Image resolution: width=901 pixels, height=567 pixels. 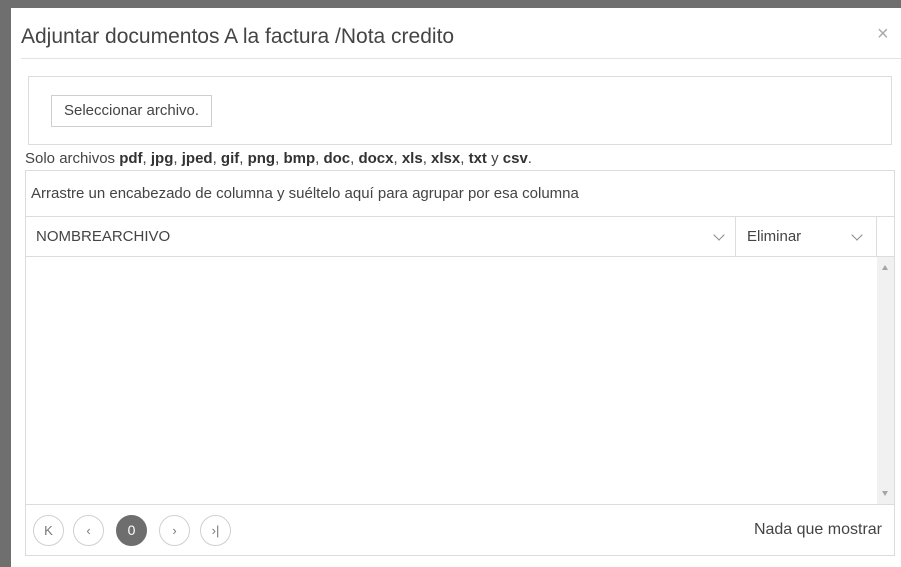 What do you see at coordinates (337, 158) in the screenshot?
I see `file-type: doc` at bounding box center [337, 158].